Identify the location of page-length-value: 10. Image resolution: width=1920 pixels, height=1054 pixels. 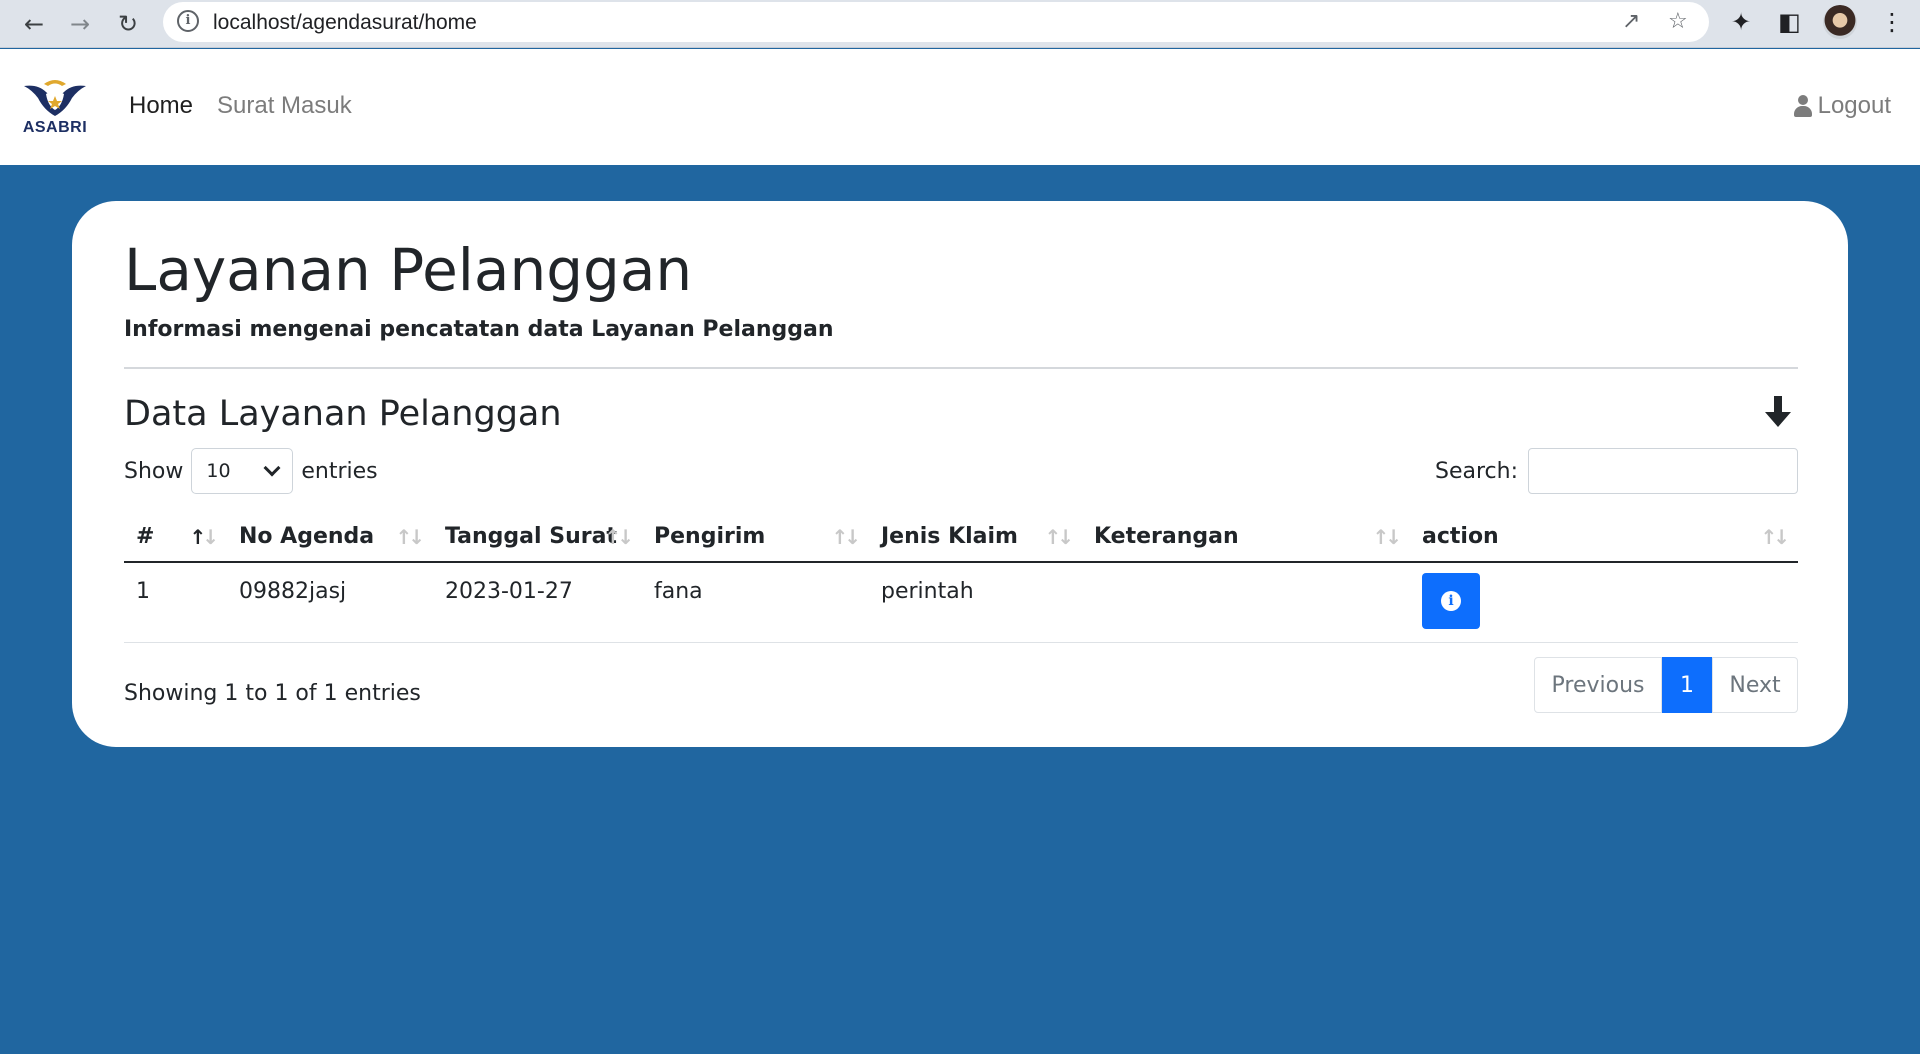
(218, 471).